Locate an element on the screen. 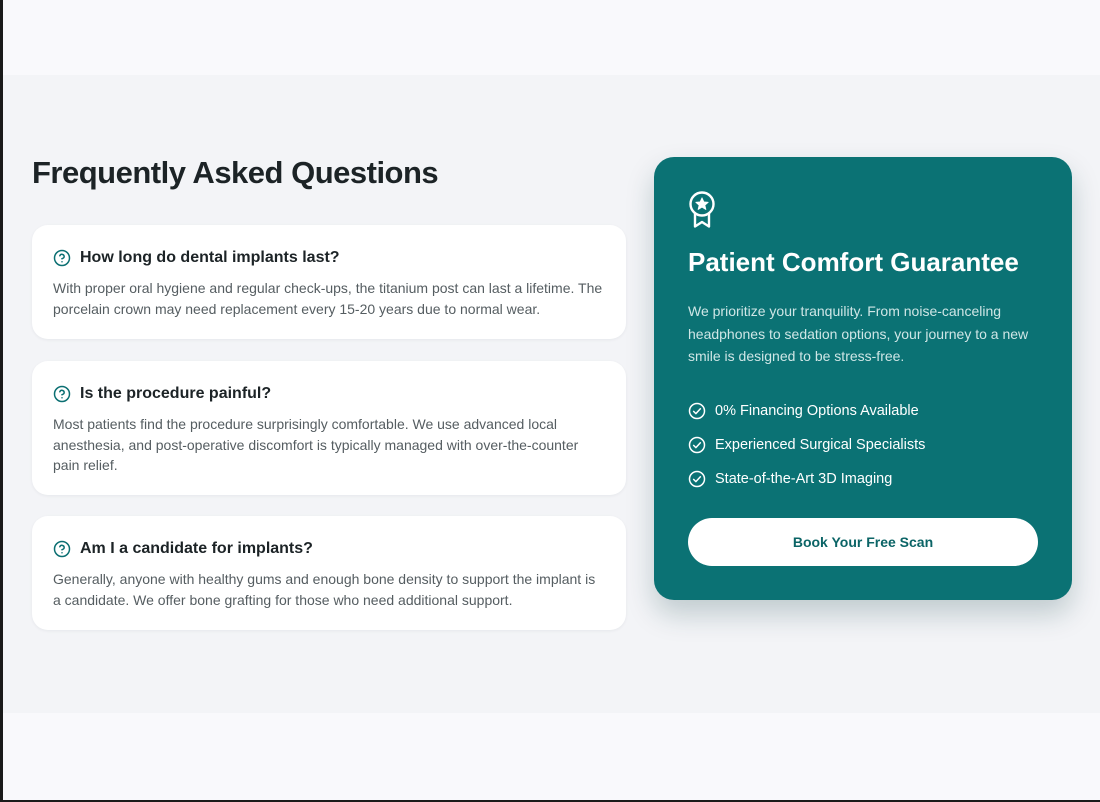 This screenshot has width=1100, height=802. faq-question-row: How long do dental implants last? is located at coordinates (329, 258).